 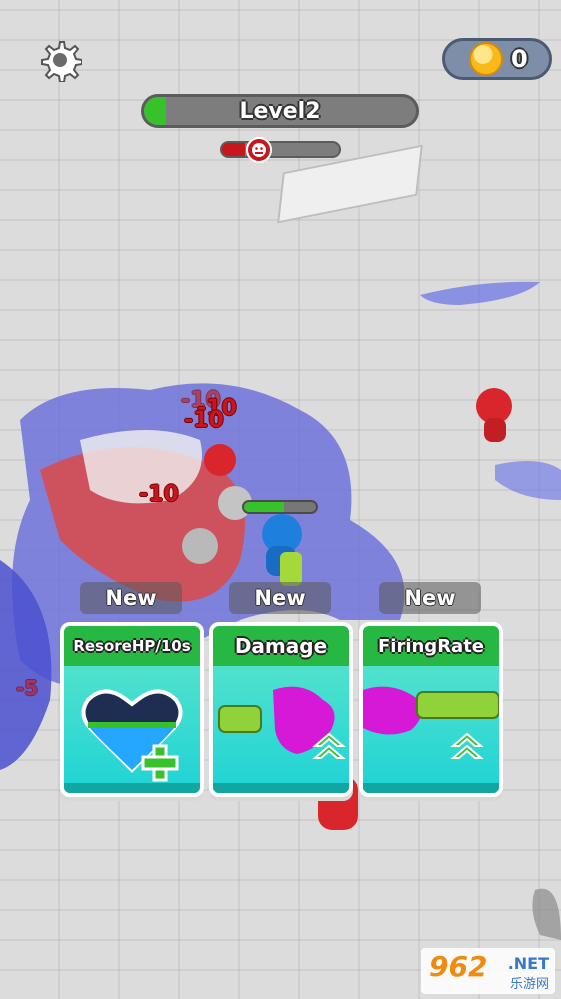 I want to click on grey-enemy, so click(x=200, y=546).